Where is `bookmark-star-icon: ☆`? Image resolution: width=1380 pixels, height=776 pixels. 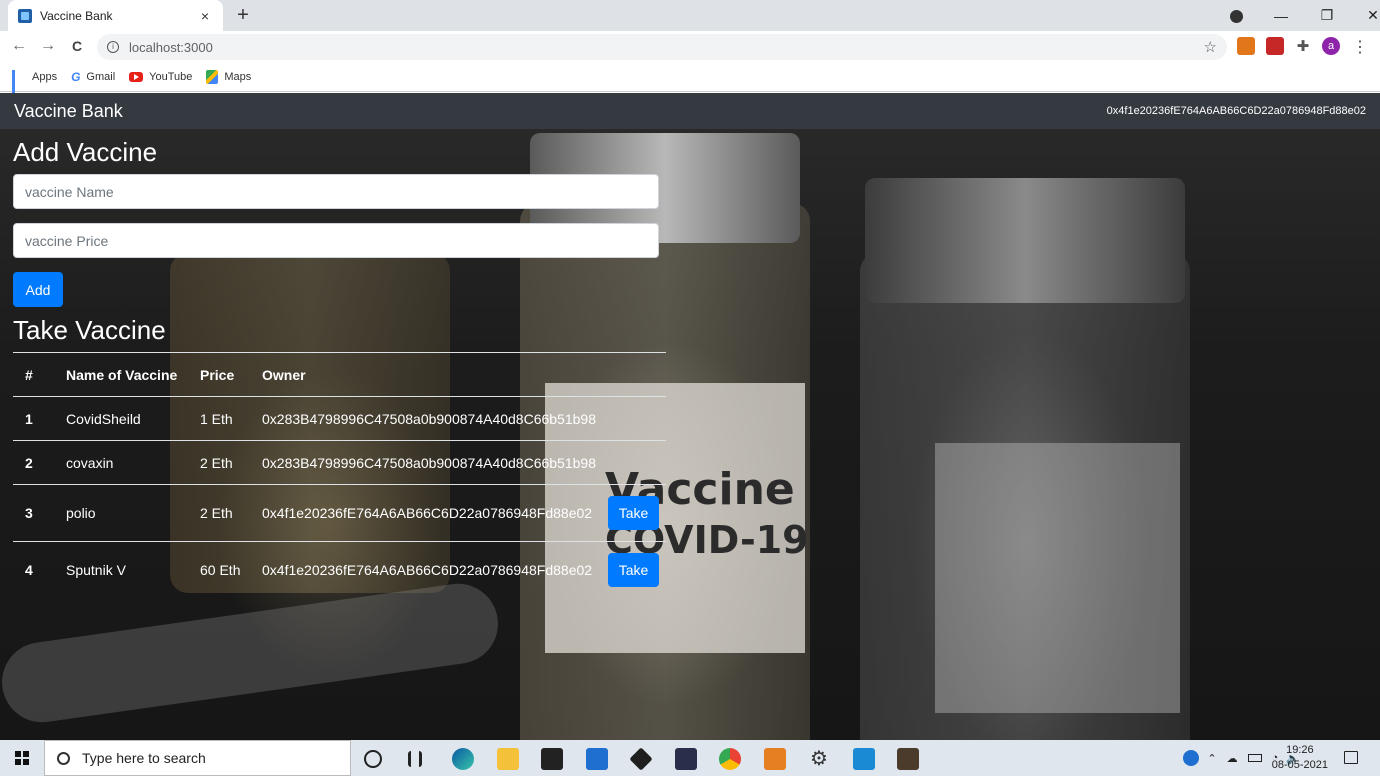
bookmark-star-icon: ☆ is located at coordinates (1210, 47).